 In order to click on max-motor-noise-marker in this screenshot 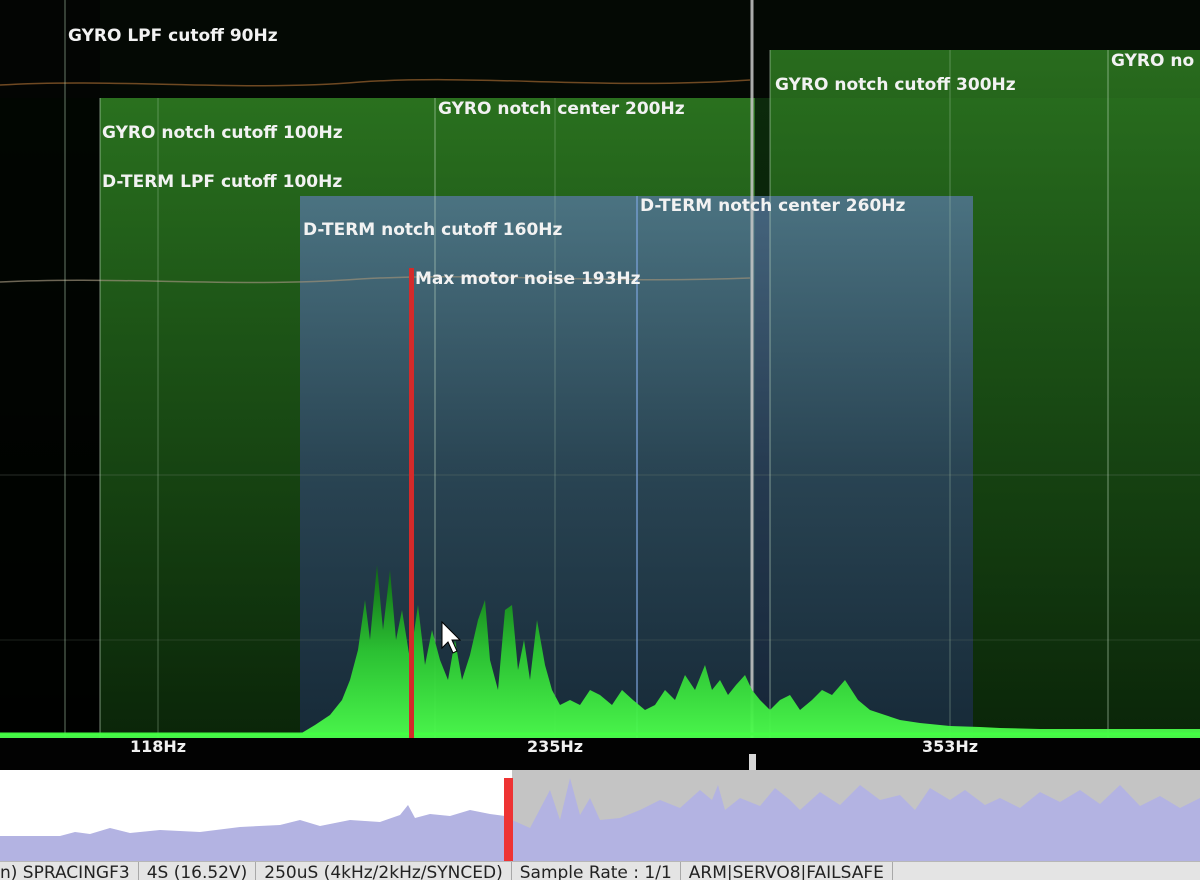, I will do `click(411, 503)`.